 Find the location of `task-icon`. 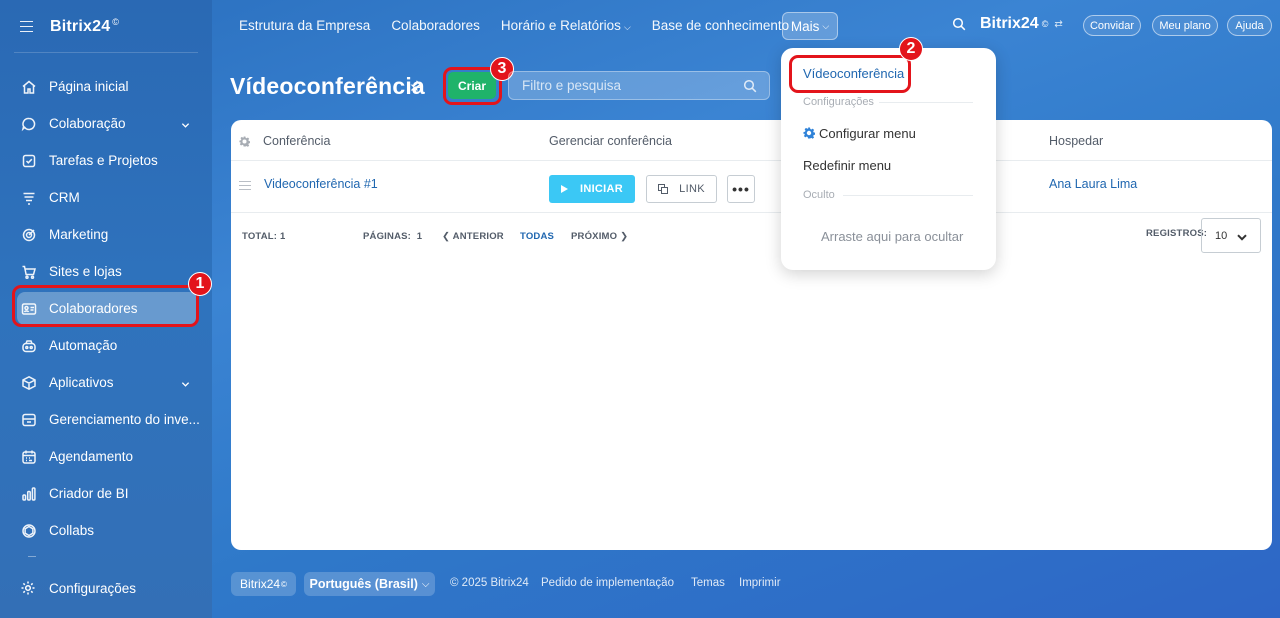

task-icon is located at coordinates (28, 160).